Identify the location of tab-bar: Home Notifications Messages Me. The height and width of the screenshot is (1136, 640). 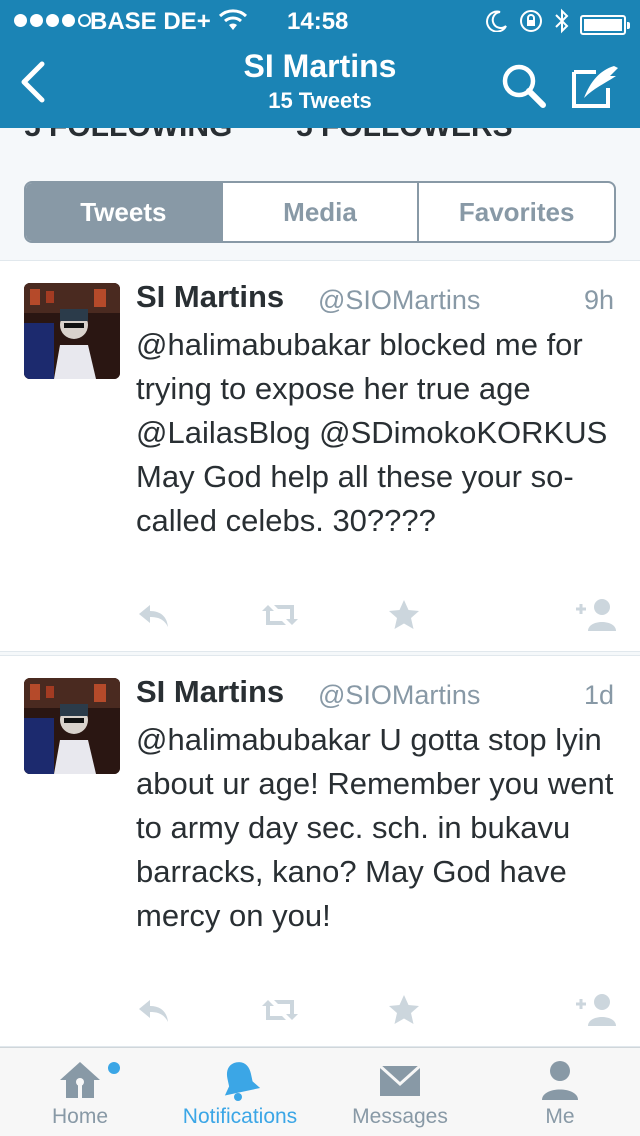
(320, 1091).